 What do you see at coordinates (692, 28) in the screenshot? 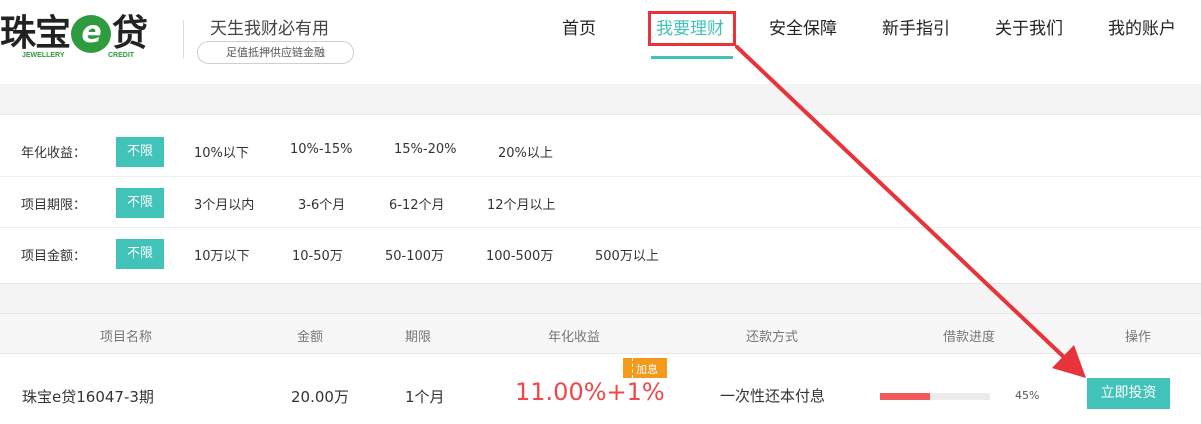
I see `annotation-highlight-box` at bounding box center [692, 28].